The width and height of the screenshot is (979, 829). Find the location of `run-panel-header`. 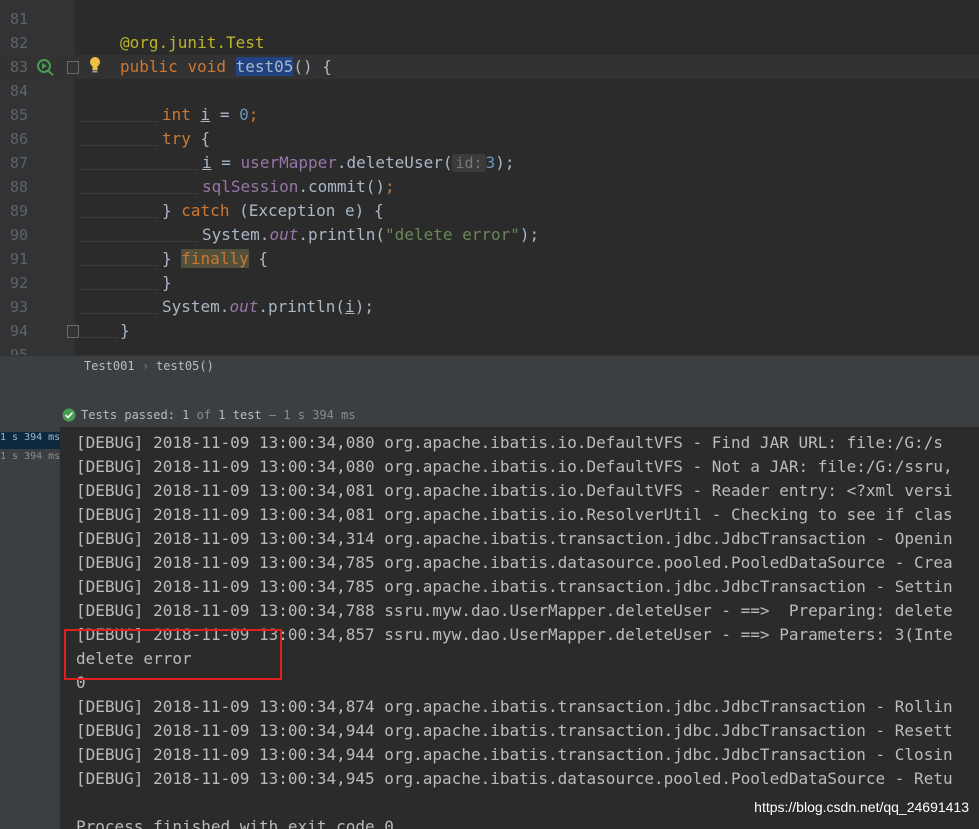

run-panel-header is located at coordinates (489, 390).